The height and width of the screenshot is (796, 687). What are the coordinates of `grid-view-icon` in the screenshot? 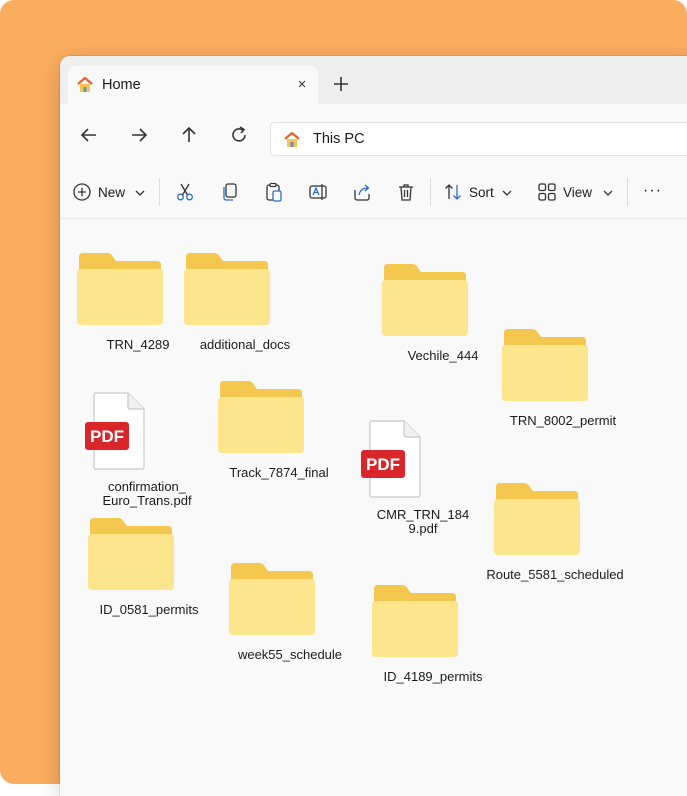 It's located at (547, 192).